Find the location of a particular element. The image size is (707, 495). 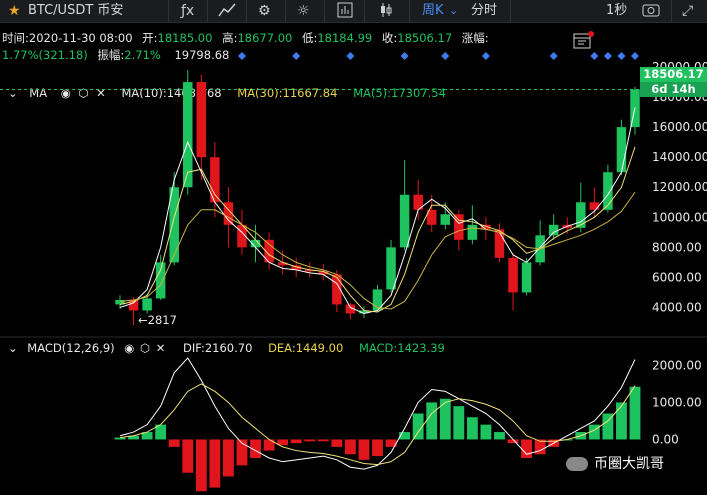

candle-countdown: 6d 14h is located at coordinates (673, 89).